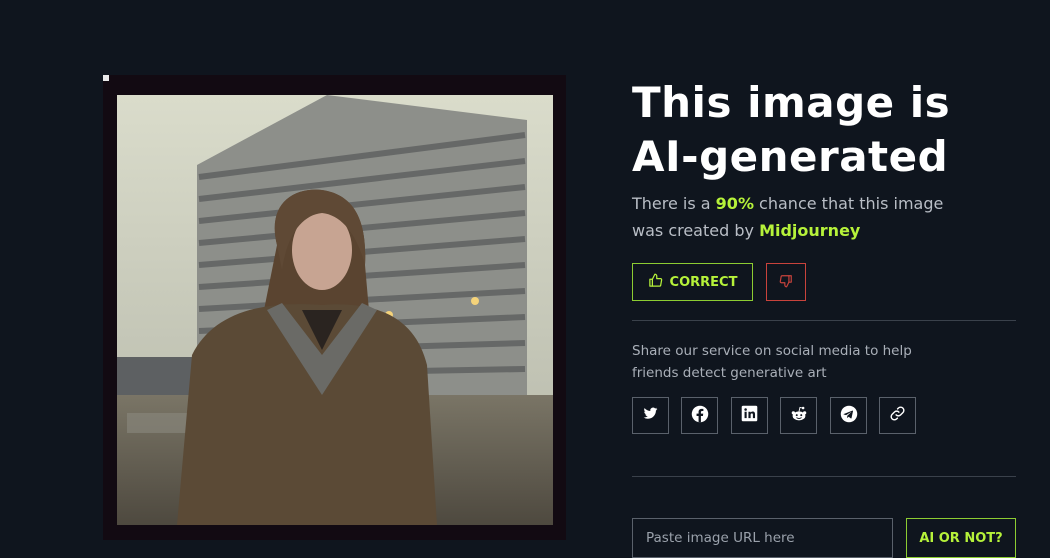 The width and height of the screenshot is (1050, 558). Describe the element at coordinates (762, 538) in the screenshot. I see `image-url-input` at that location.